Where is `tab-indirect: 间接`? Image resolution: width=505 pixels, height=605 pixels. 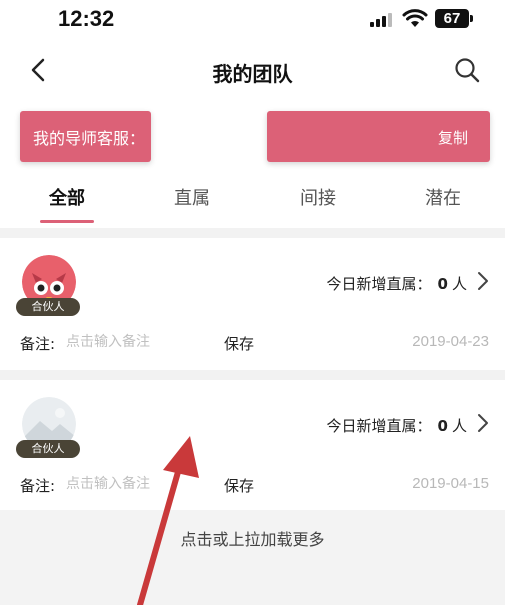
tab-indirect: 间接 is located at coordinates (318, 197).